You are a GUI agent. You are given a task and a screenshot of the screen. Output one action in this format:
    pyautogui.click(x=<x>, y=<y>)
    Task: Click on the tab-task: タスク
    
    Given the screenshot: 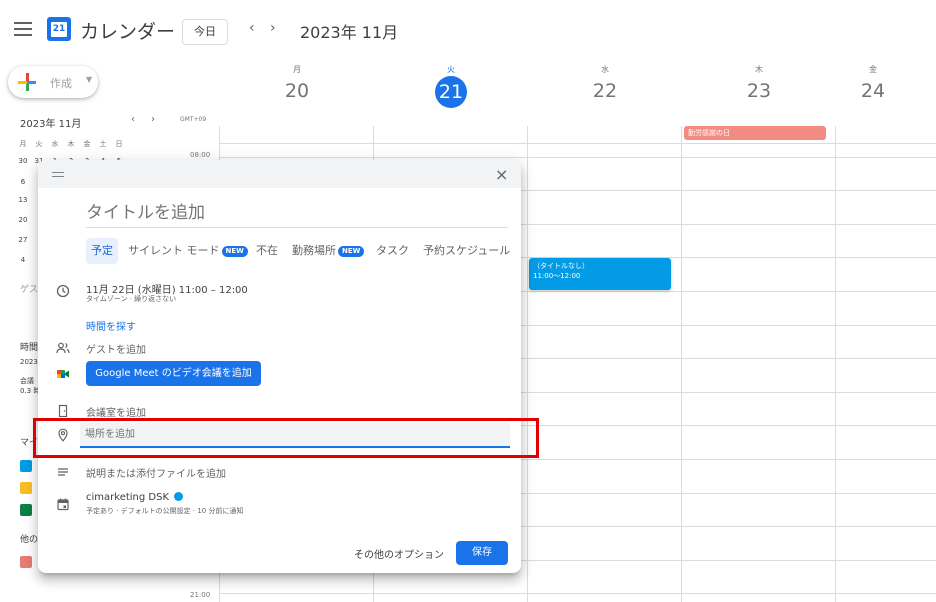 What is the action you would take?
    pyautogui.click(x=392, y=251)
    